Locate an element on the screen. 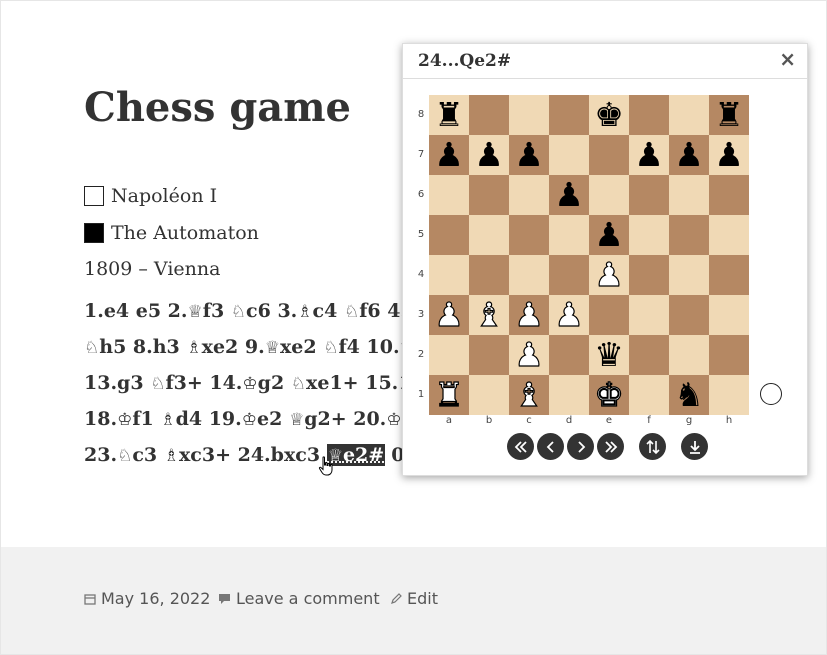 The height and width of the screenshot is (655, 827). square-c3: ♟ is located at coordinates (529, 314).